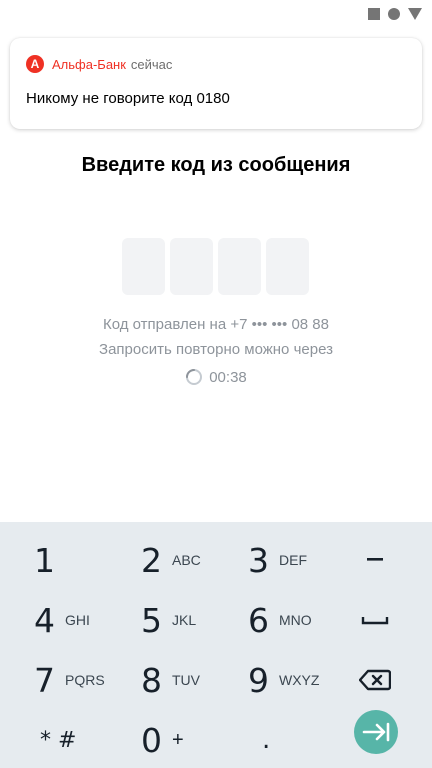 The image size is (432, 768). What do you see at coordinates (216, 165) in the screenshot?
I see `page-title: Введите код из сообщения` at bounding box center [216, 165].